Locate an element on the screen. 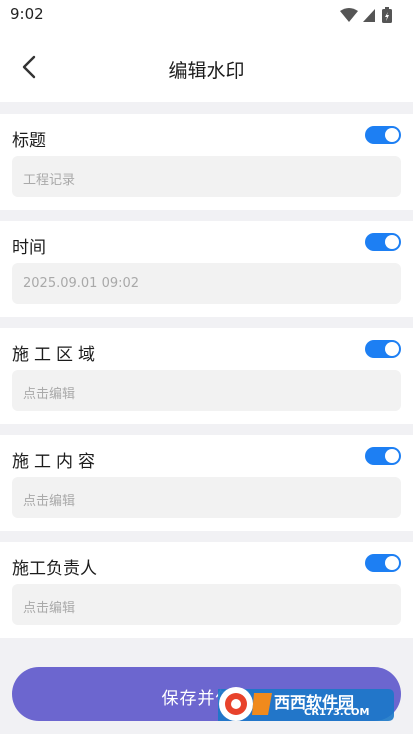 This screenshot has height=734, width=413. section-label-time: 时间 is located at coordinates (29, 248).